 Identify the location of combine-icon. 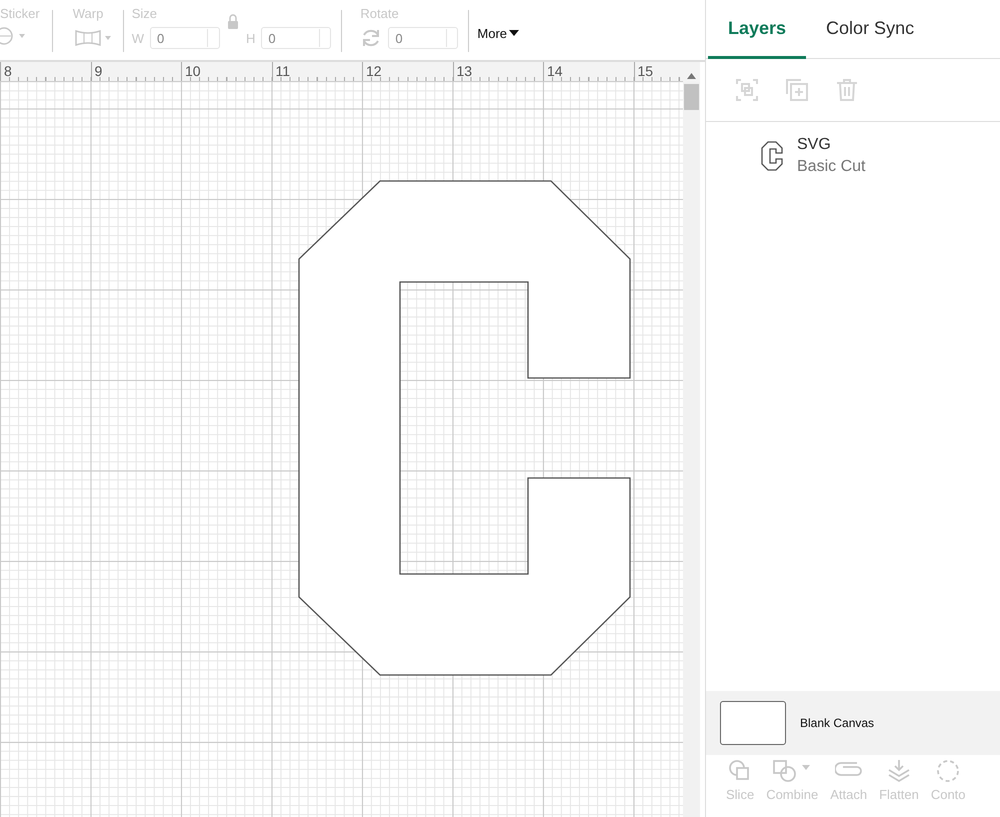
(792, 771).